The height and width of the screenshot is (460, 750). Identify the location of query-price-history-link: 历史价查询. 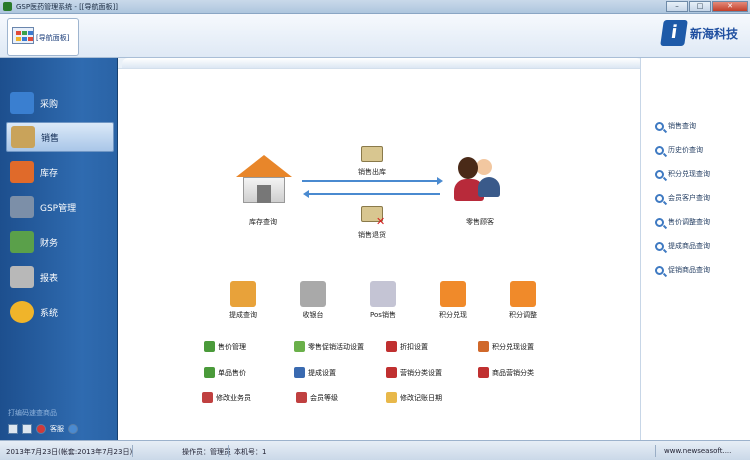
(679, 150).